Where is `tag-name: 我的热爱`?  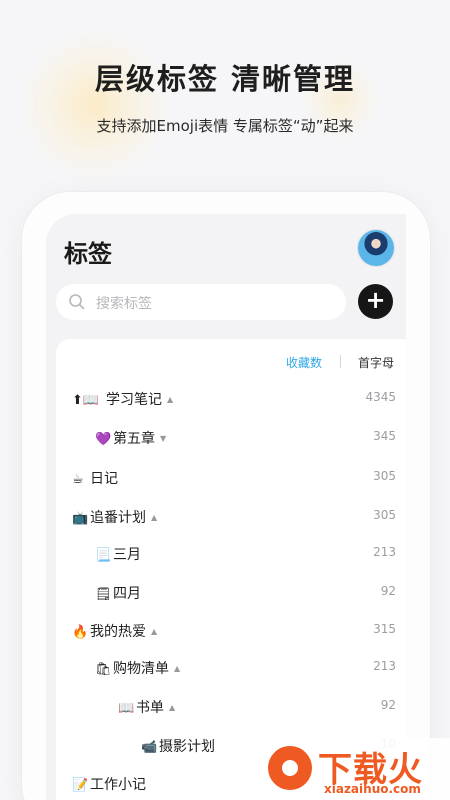 tag-name: 我的热爱 is located at coordinates (118, 632).